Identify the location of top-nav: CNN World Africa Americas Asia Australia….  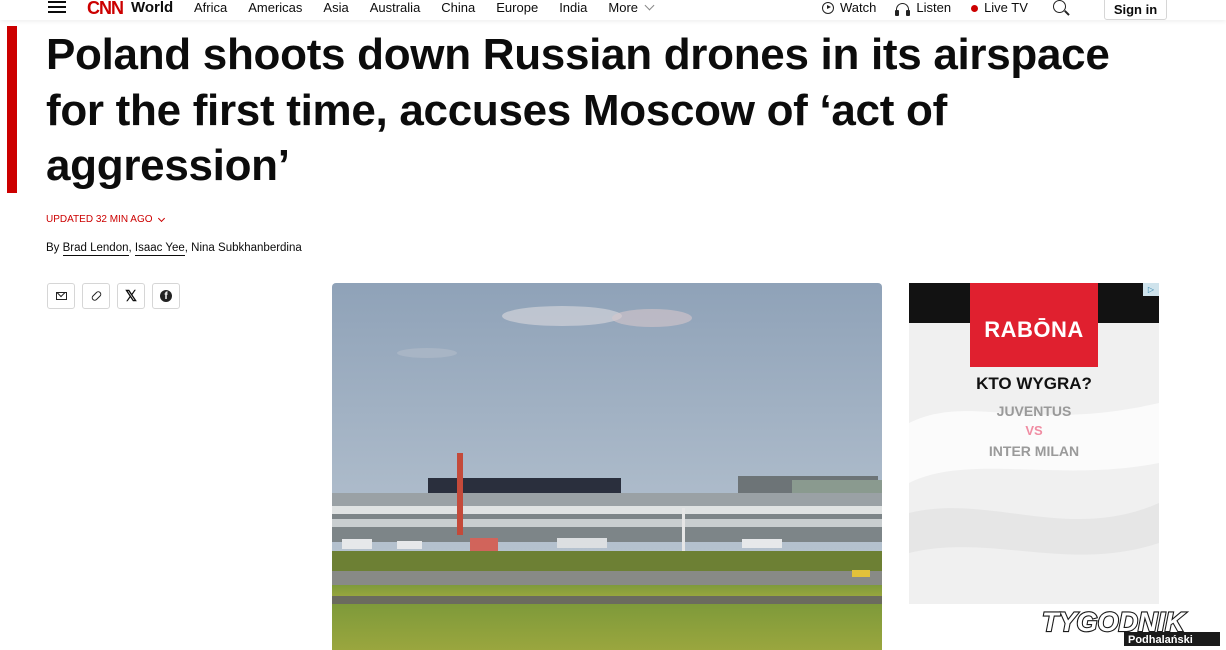
(613, 10).